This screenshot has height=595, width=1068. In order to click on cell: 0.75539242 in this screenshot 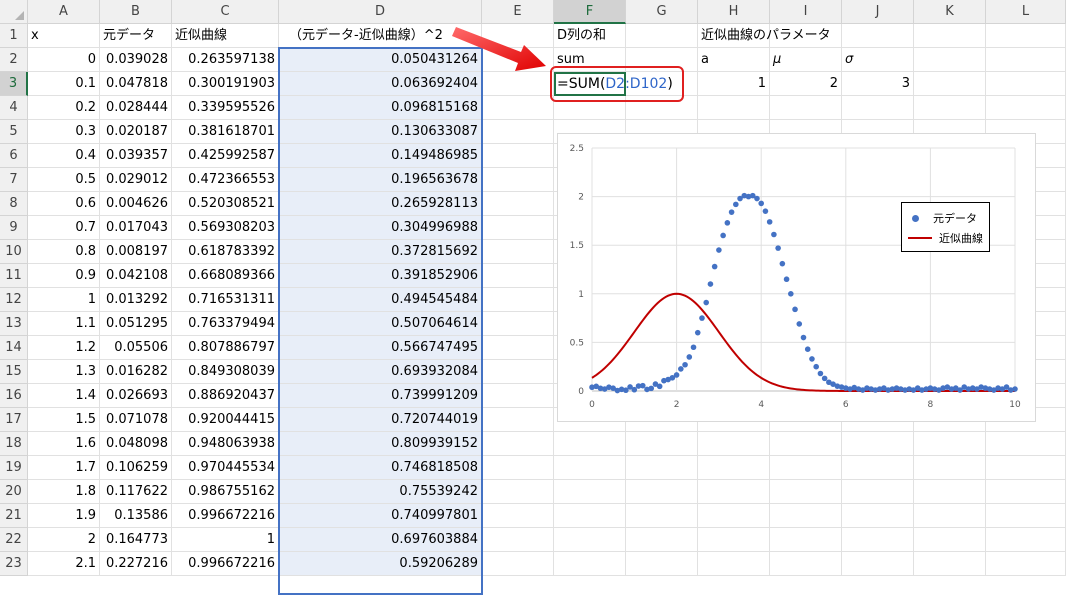, I will do `click(380, 492)`.